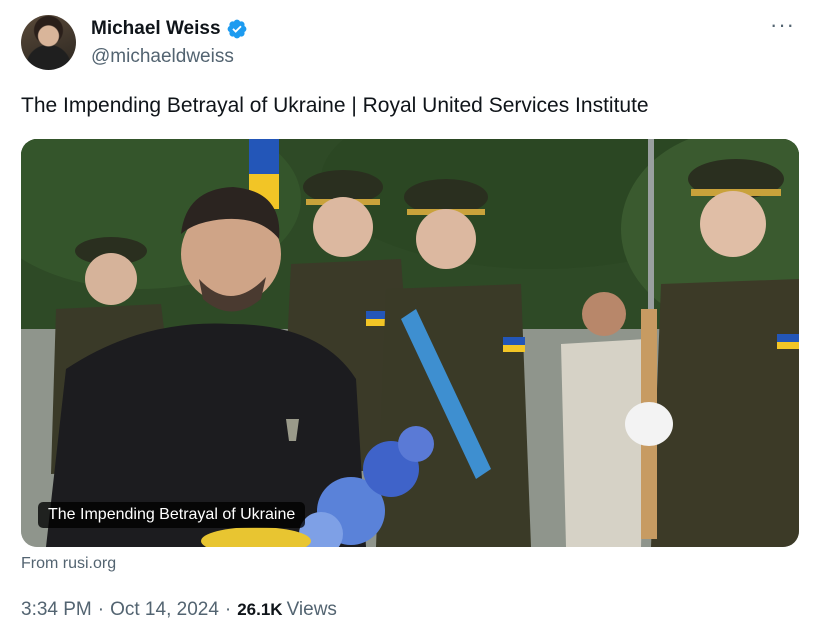 The height and width of the screenshot is (632, 819). Describe the element at coordinates (172, 515) in the screenshot. I see `card-caption: The Impending Betrayal of Ukraine` at that location.